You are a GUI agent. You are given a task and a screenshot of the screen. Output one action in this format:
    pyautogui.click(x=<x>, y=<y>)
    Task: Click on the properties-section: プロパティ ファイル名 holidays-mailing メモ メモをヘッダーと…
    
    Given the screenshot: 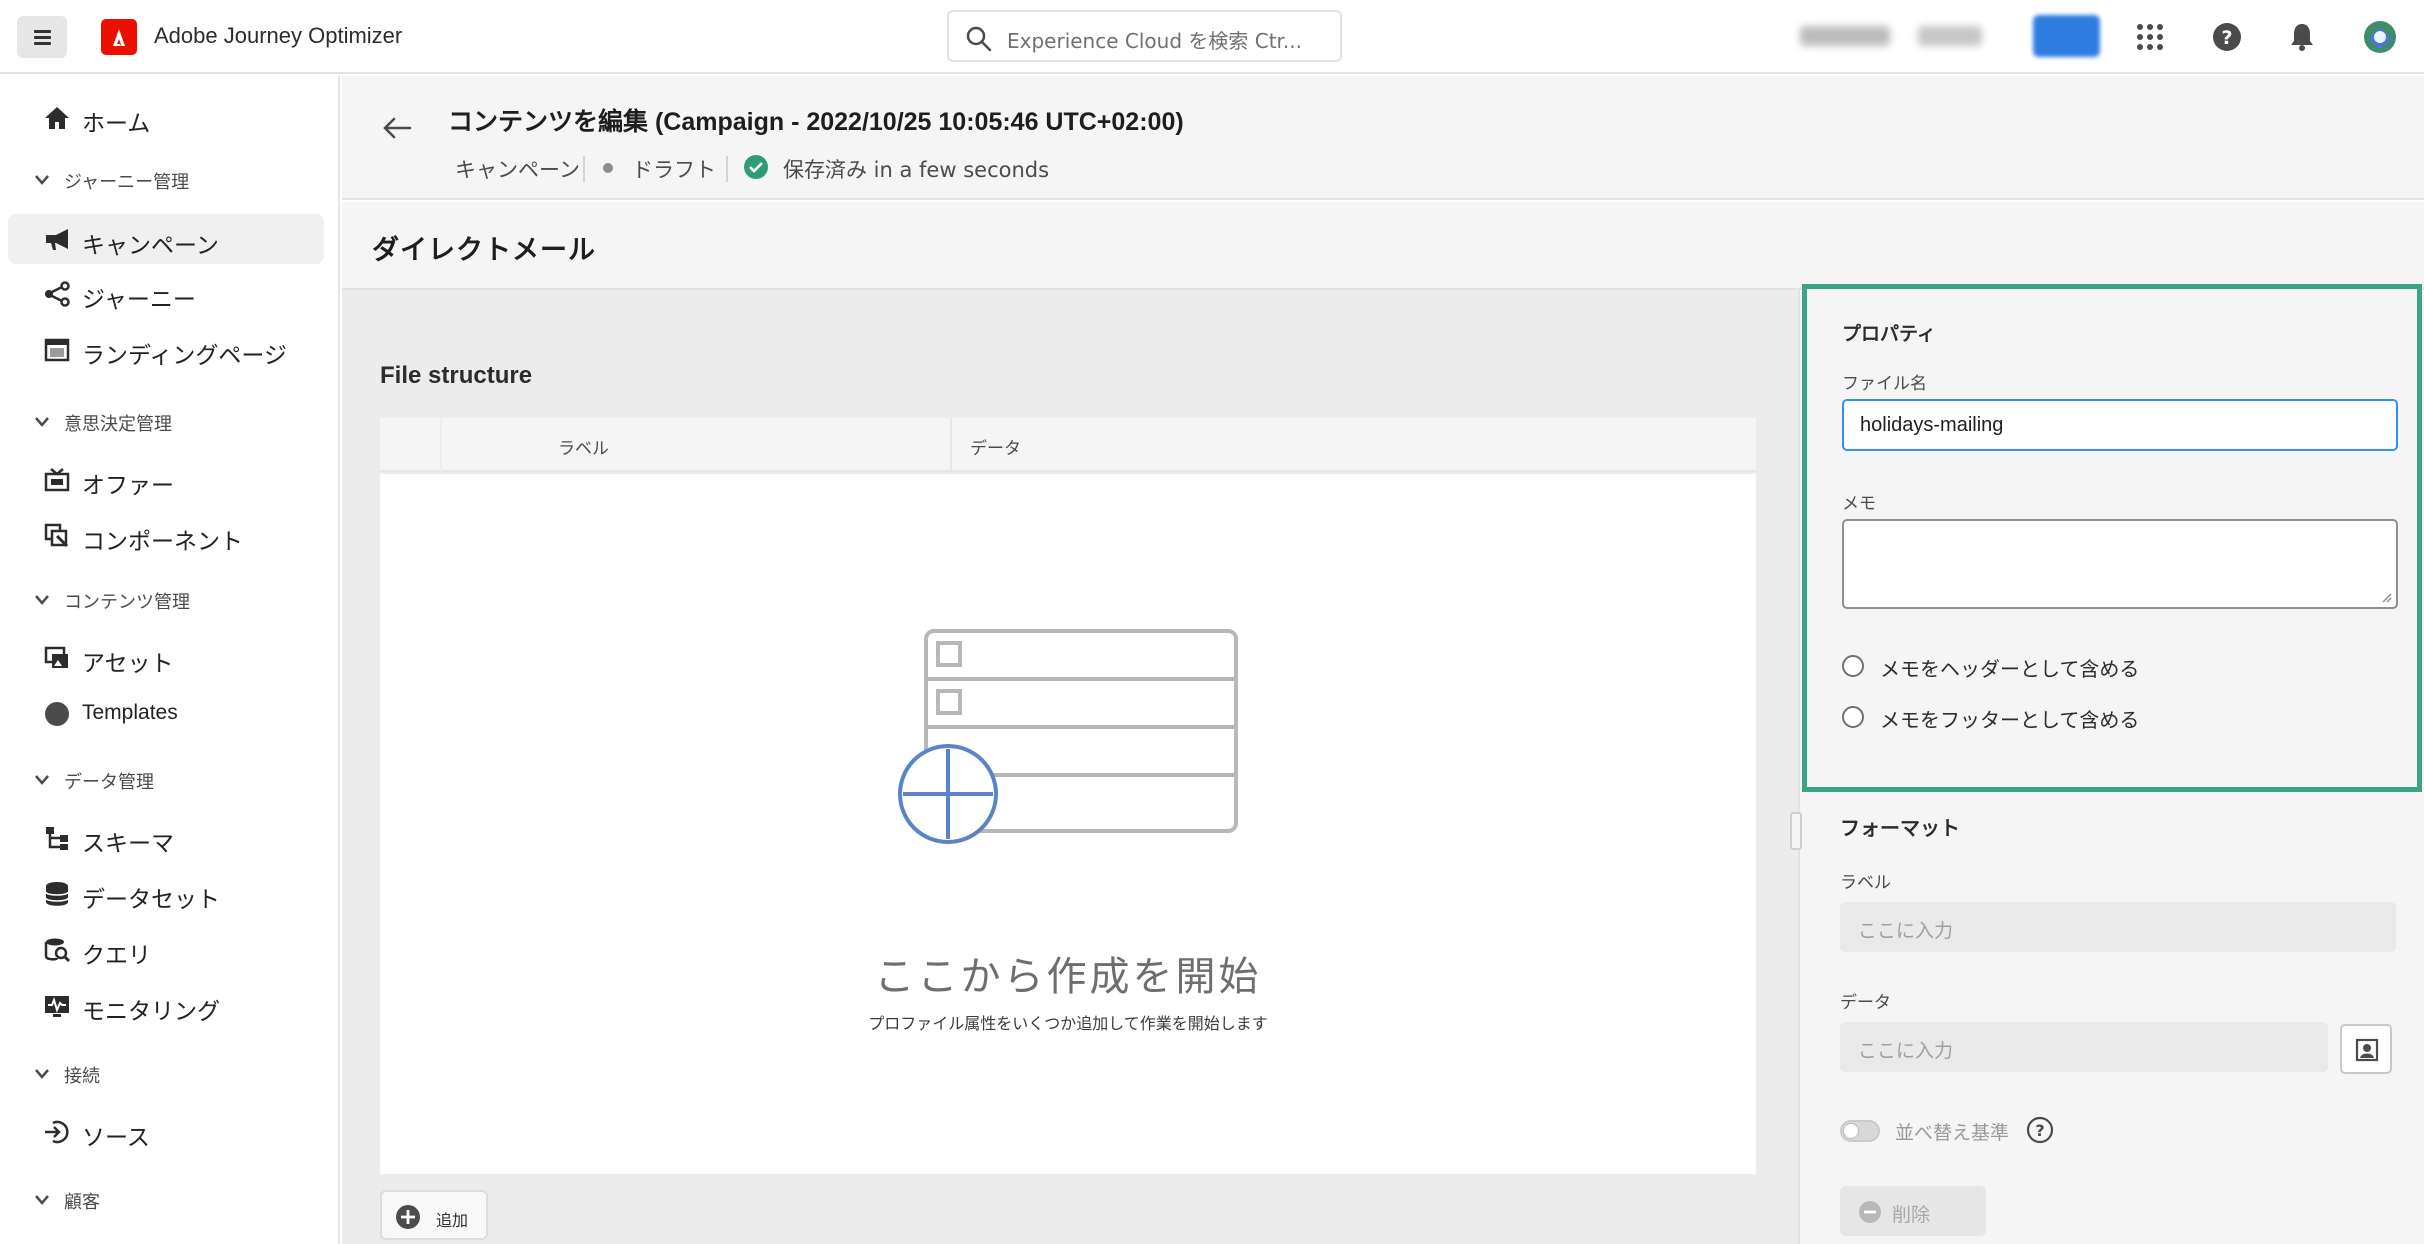 What is the action you would take?
    pyautogui.click(x=2112, y=538)
    